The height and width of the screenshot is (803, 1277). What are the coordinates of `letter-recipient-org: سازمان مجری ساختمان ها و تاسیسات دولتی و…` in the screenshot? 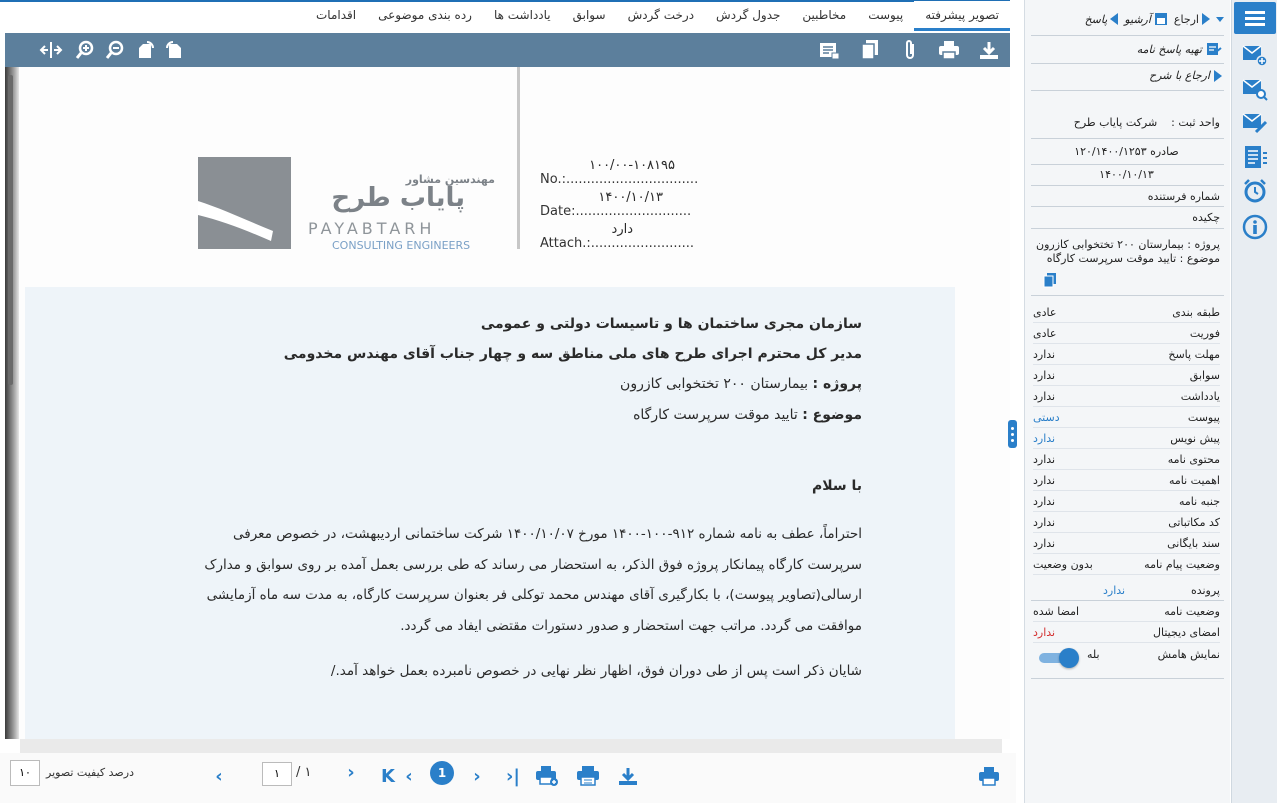 It's located at (671, 324).